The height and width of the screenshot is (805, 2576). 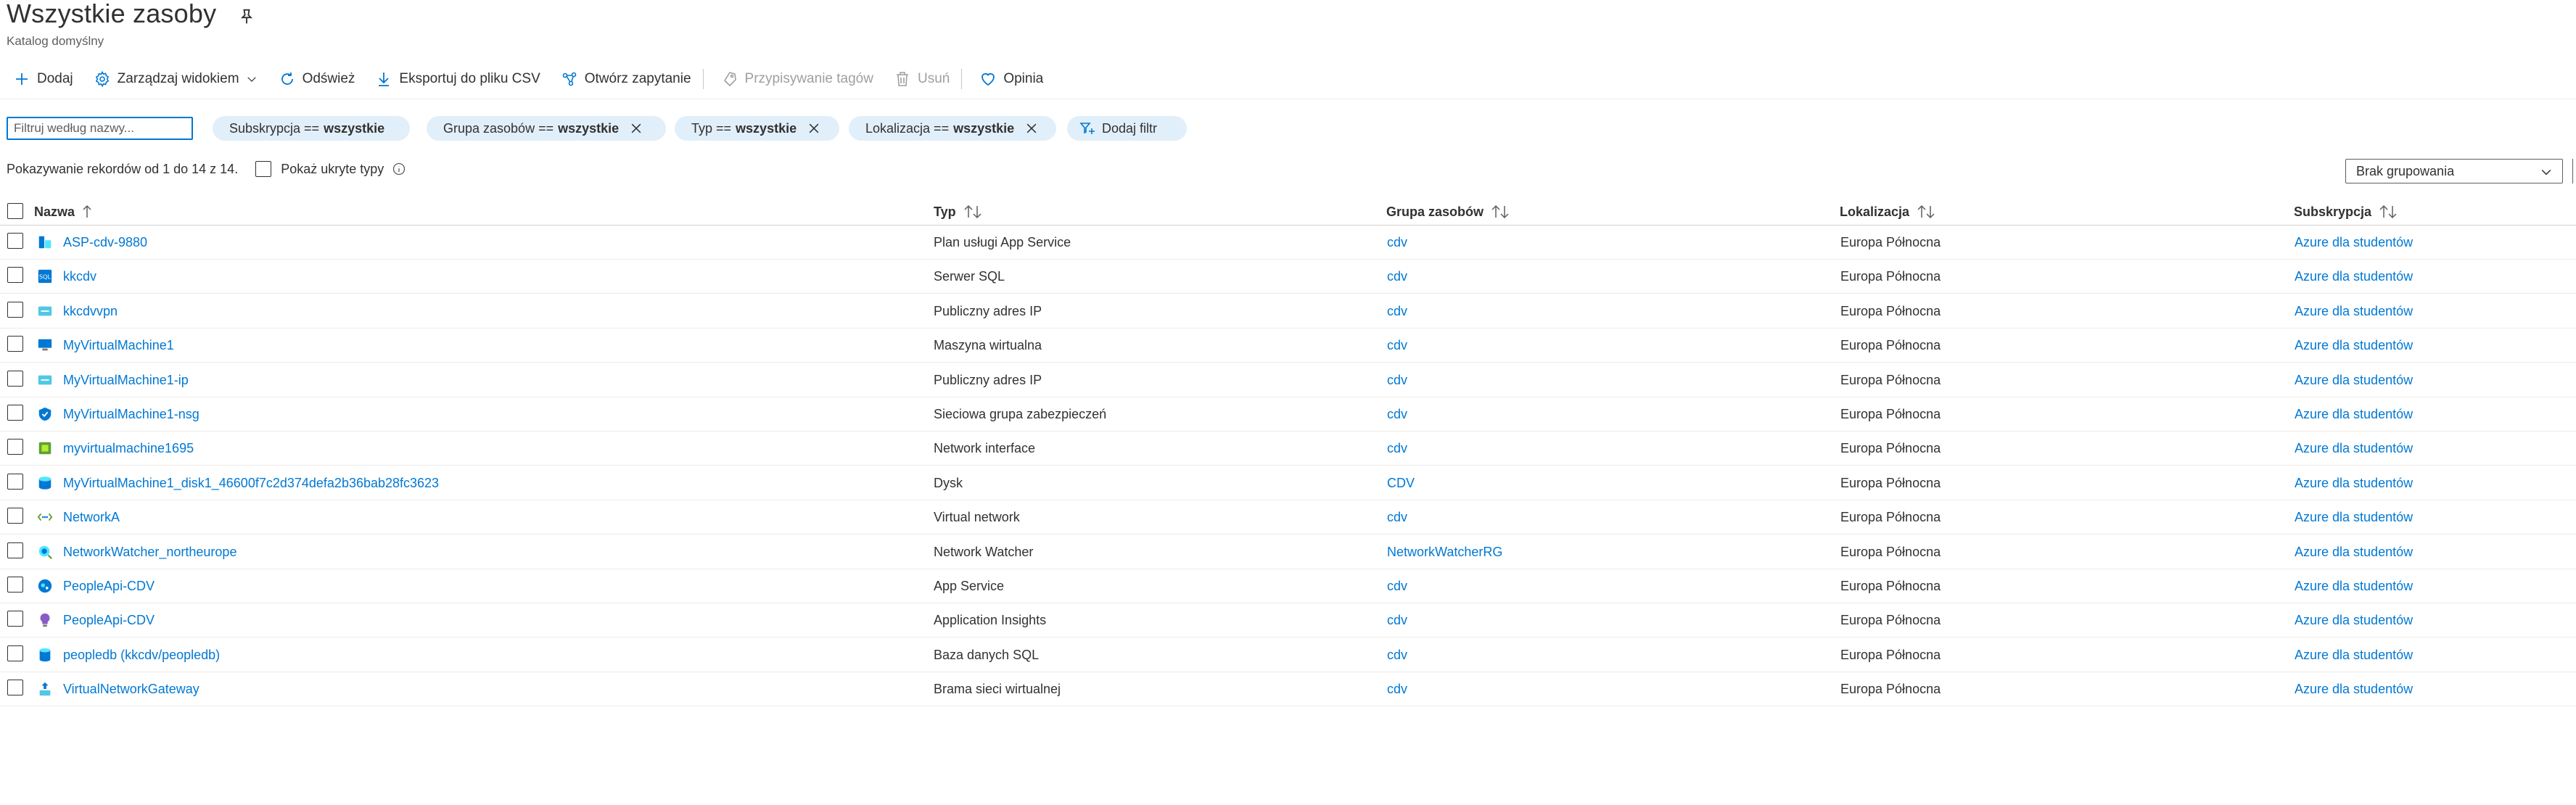 I want to click on show-hidden-types-checkbox, so click(x=263, y=169).